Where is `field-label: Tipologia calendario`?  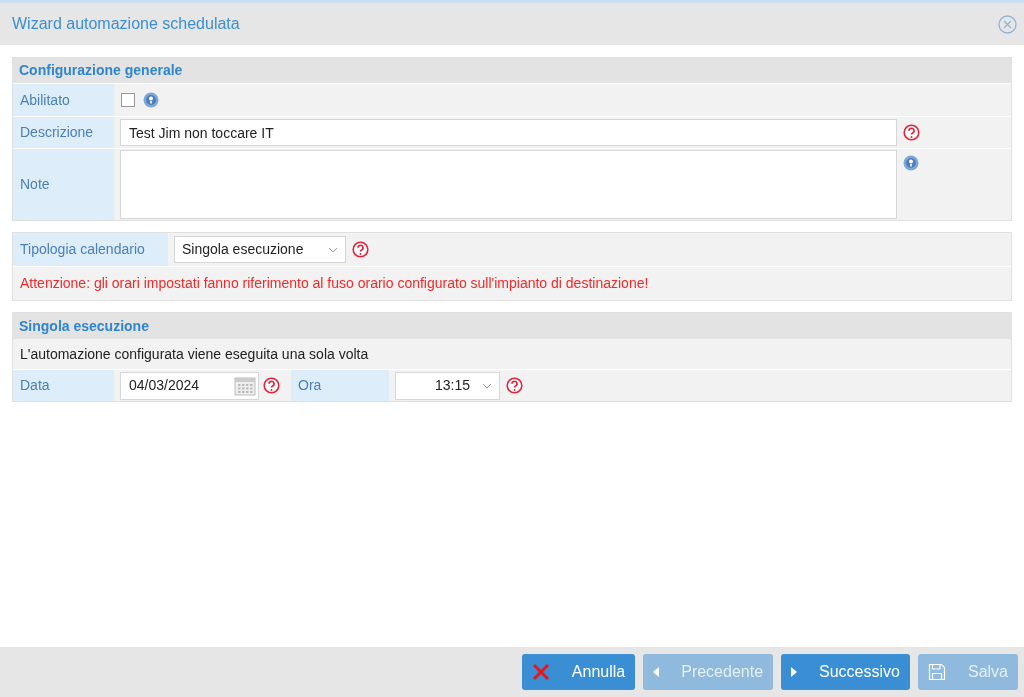 field-label: Tipologia calendario is located at coordinates (90, 249).